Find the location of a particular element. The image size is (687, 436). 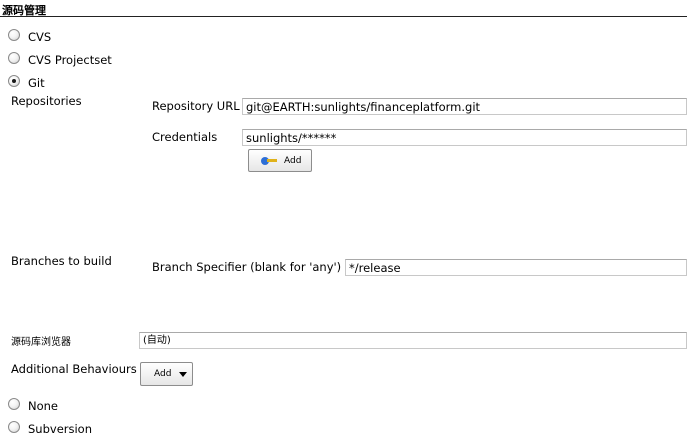

add-behaviour-button: Add is located at coordinates (166, 374).